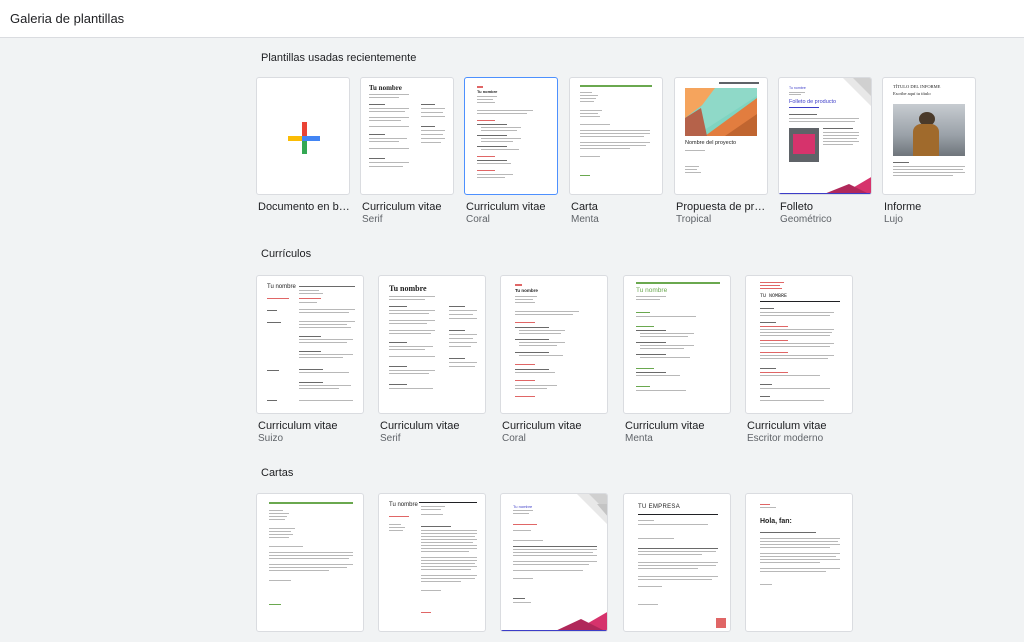 This screenshot has width=1024, height=642. What do you see at coordinates (271, 438) in the screenshot?
I see `template-subtitle: Suizo` at bounding box center [271, 438].